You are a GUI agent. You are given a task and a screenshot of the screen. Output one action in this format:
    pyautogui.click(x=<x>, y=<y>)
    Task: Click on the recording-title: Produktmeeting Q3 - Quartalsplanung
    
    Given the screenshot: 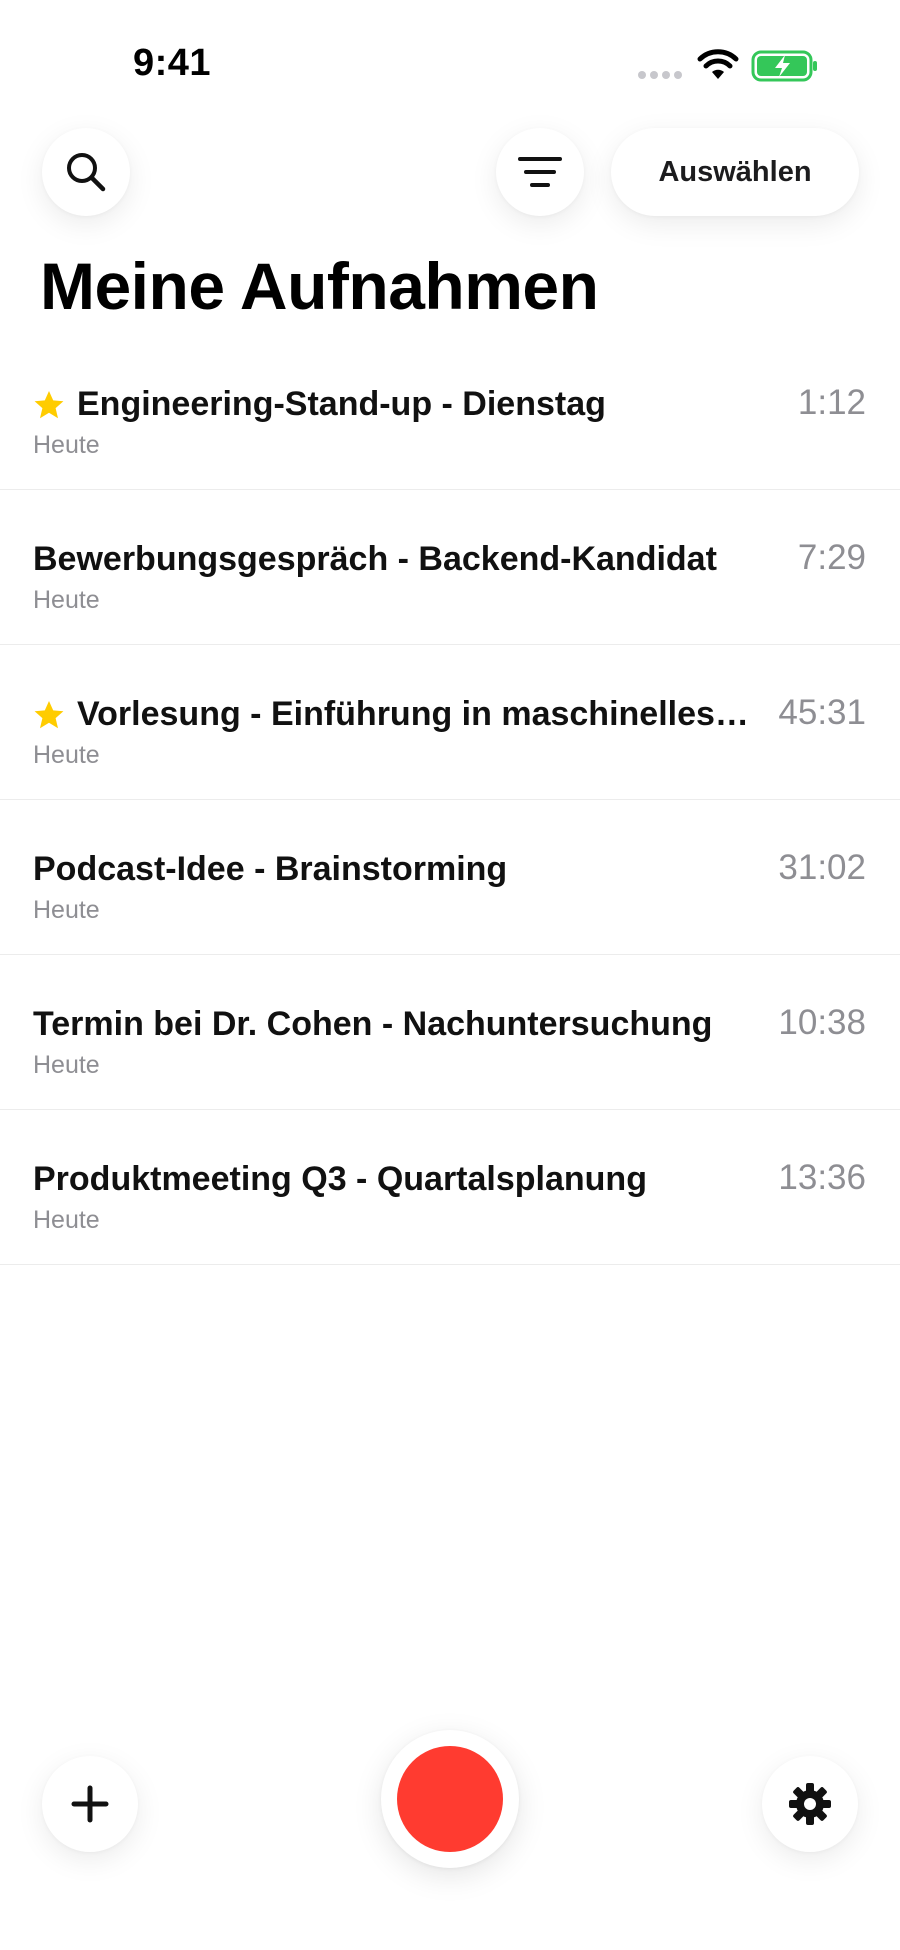 What is the action you would take?
    pyautogui.click(x=340, y=1179)
    